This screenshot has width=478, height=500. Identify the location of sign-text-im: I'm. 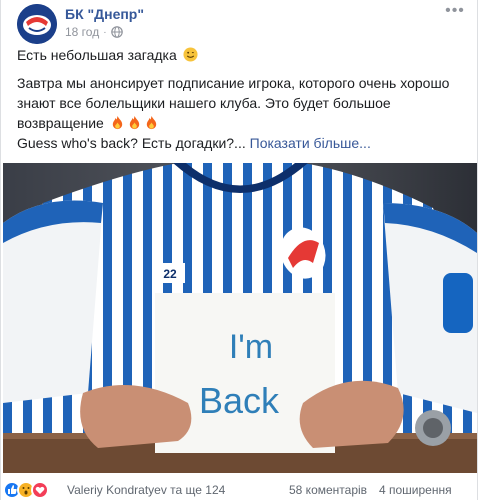
(251, 347).